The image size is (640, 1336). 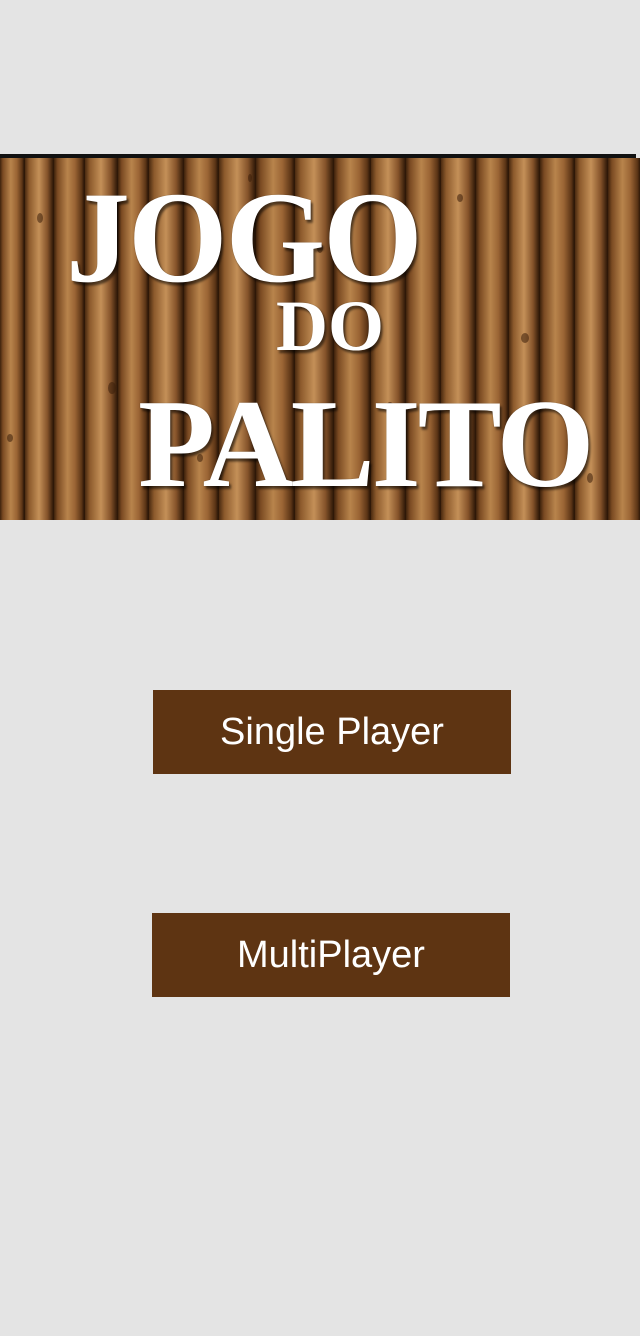 I want to click on title-palito: PALITO, so click(x=366, y=444).